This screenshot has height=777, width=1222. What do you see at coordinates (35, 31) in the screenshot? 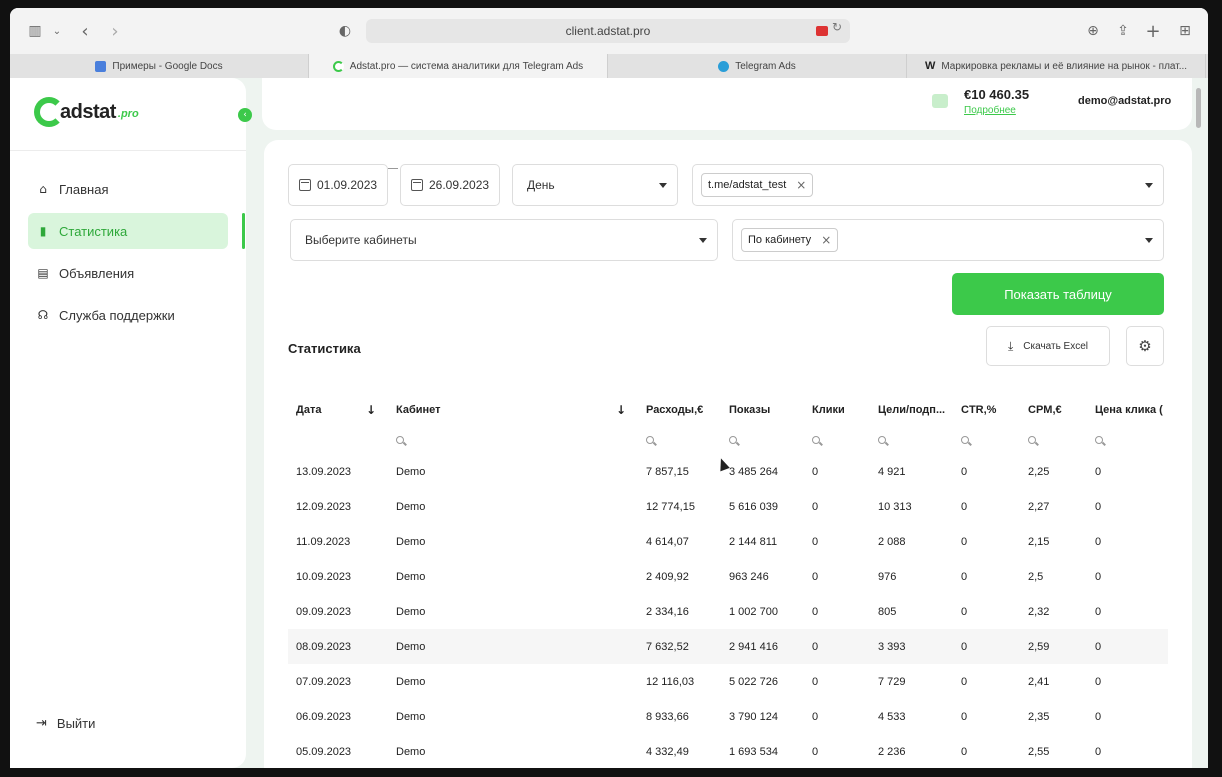
I see `sidebar-toggle-icon: ▥` at bounding box center [35, 31].